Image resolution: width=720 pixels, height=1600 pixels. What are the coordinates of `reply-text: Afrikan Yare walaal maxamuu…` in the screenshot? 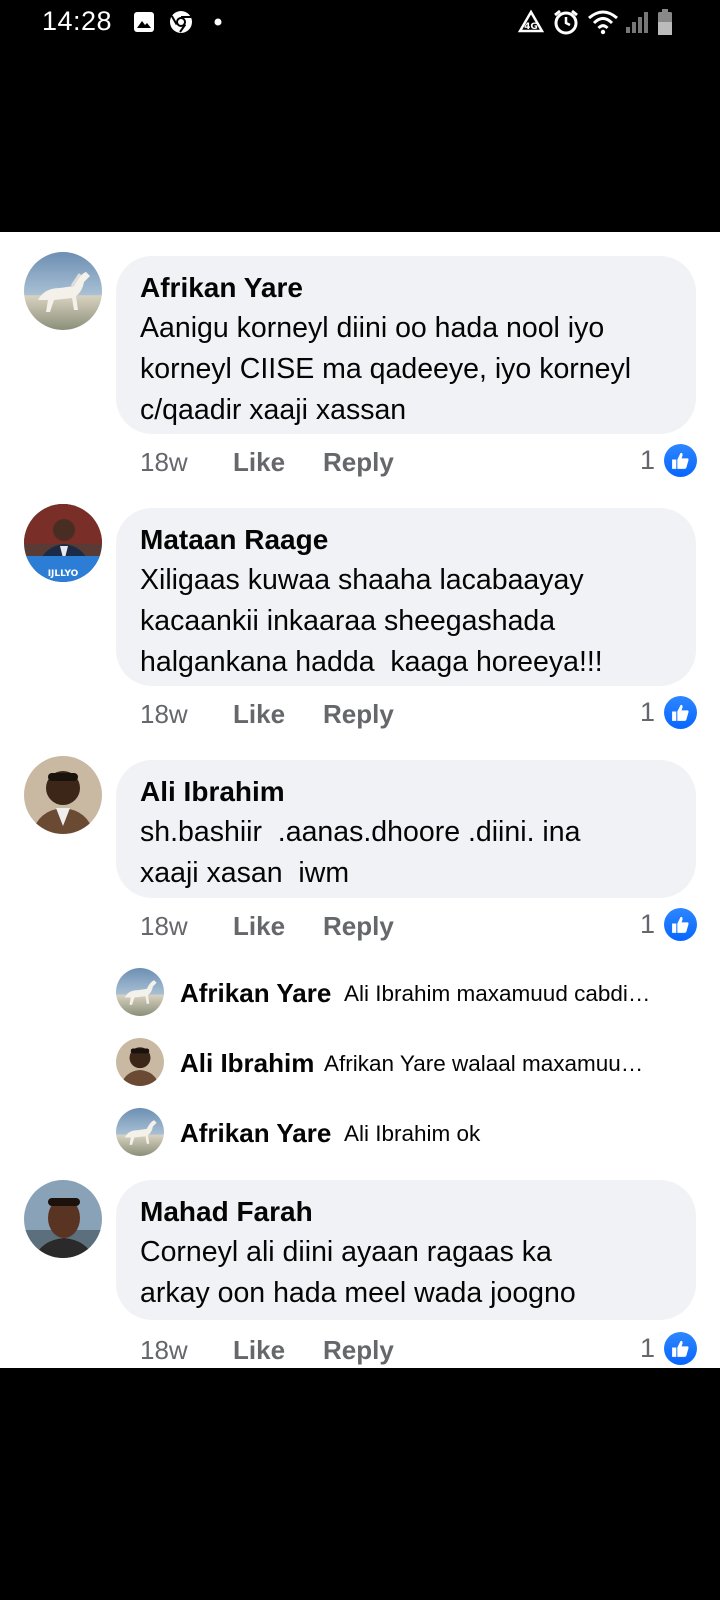 It's located at (484, 1063).